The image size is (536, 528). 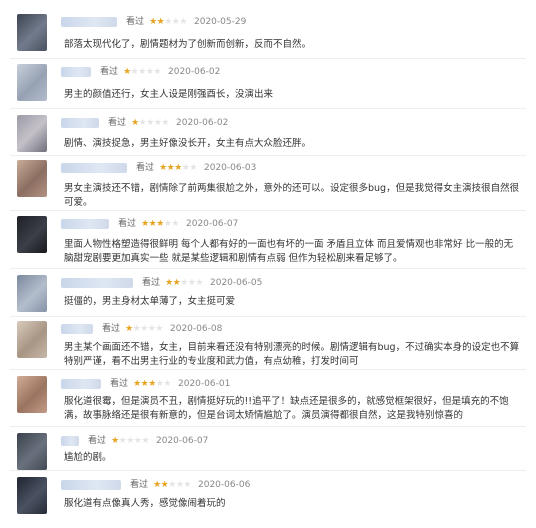 I want to click on review-text: 挺僵的，男主身材太单薄了，女主挺可爱, so click(x=150, y=301).